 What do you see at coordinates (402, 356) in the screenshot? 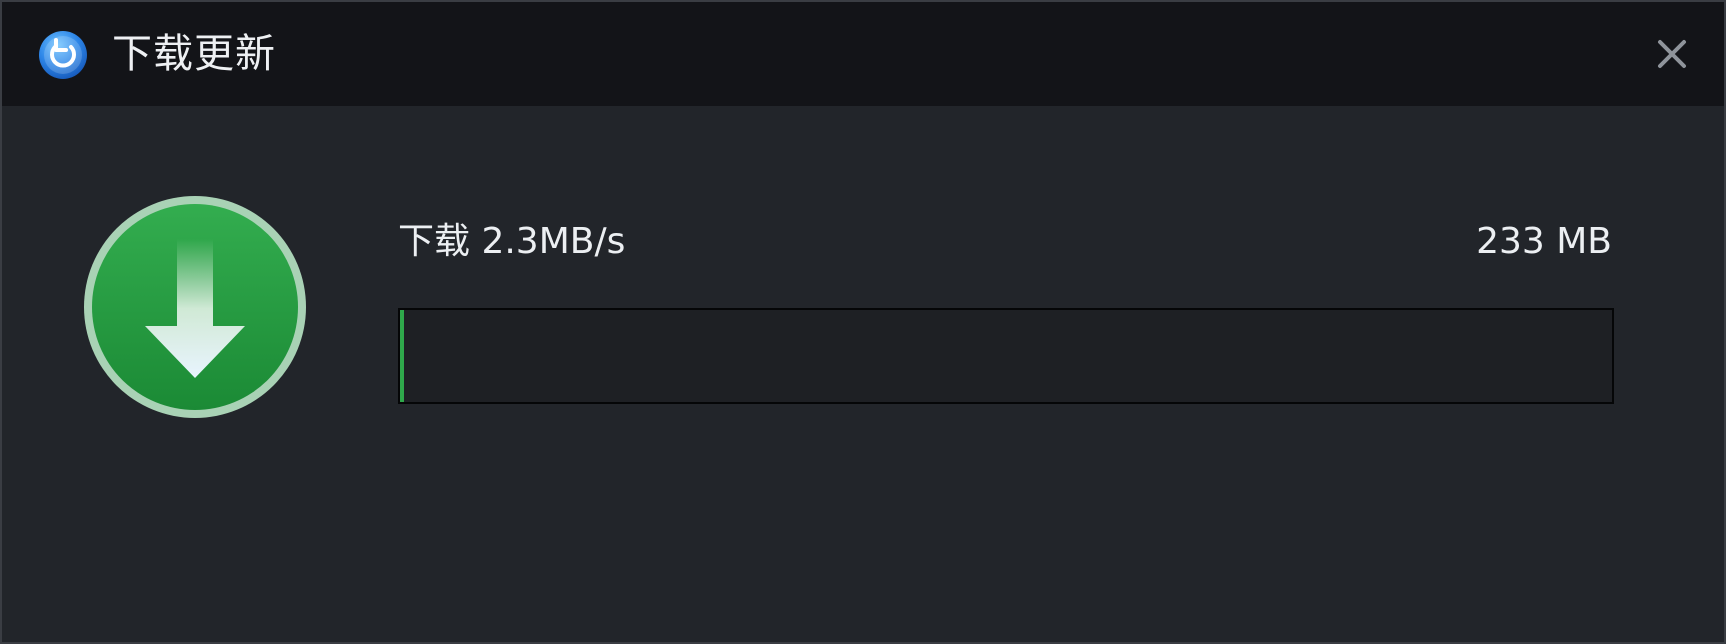
I see `download-progress-fill` at bounding box center [402, 356].